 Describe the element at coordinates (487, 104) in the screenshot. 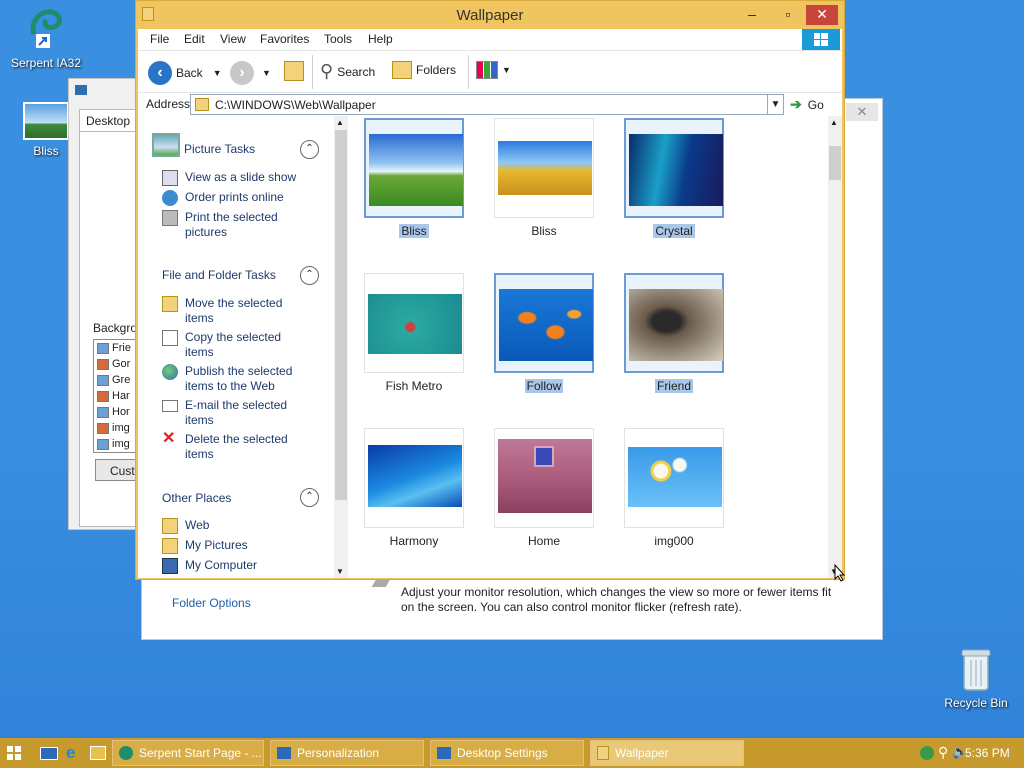

I see `address-input: C:\WINDOWS\Web\Wallpaper ▼` at that location.